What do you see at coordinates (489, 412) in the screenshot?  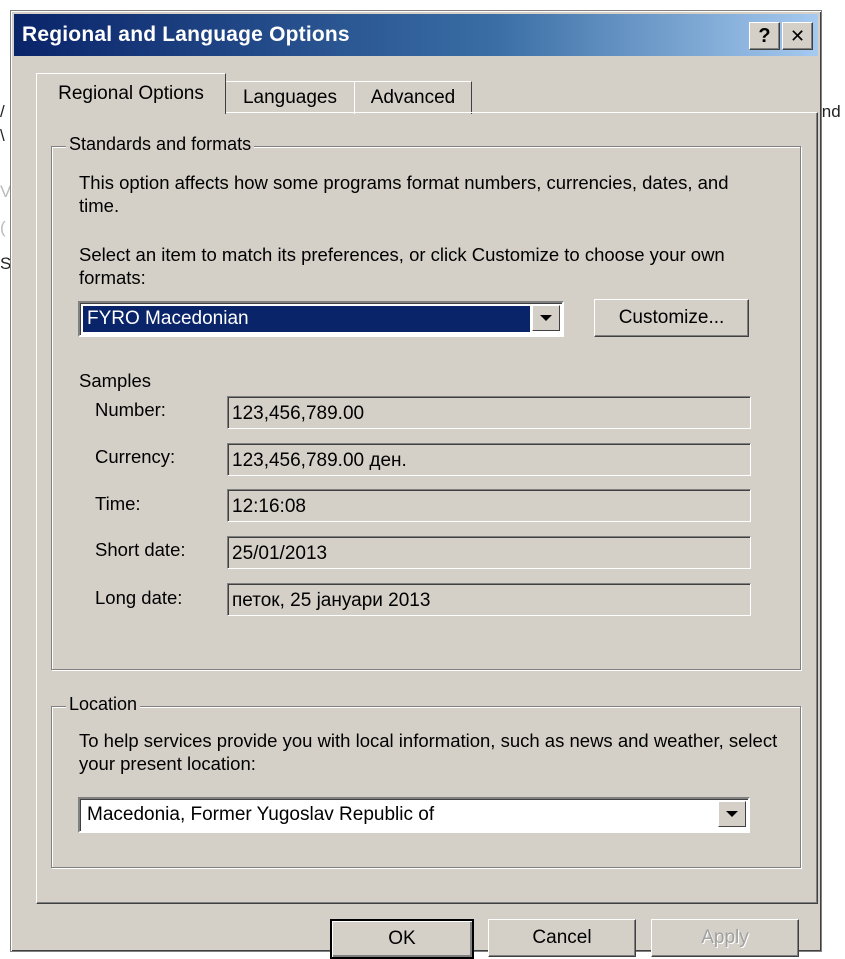 I see `sample-number-value: 123,456,789.00` at bounding box center [489, 412].